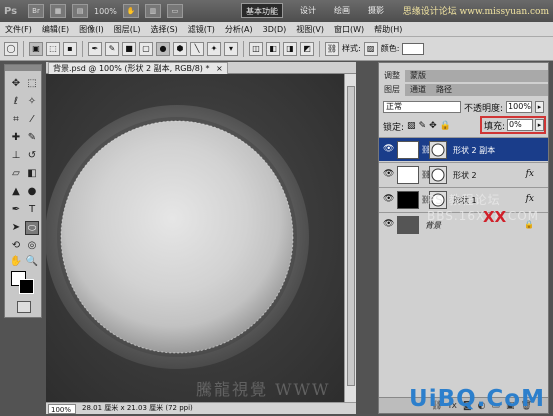  Describe the element at coordinates (519, 107) in the screenshot. I see `opacity-input: 100%` at that location.